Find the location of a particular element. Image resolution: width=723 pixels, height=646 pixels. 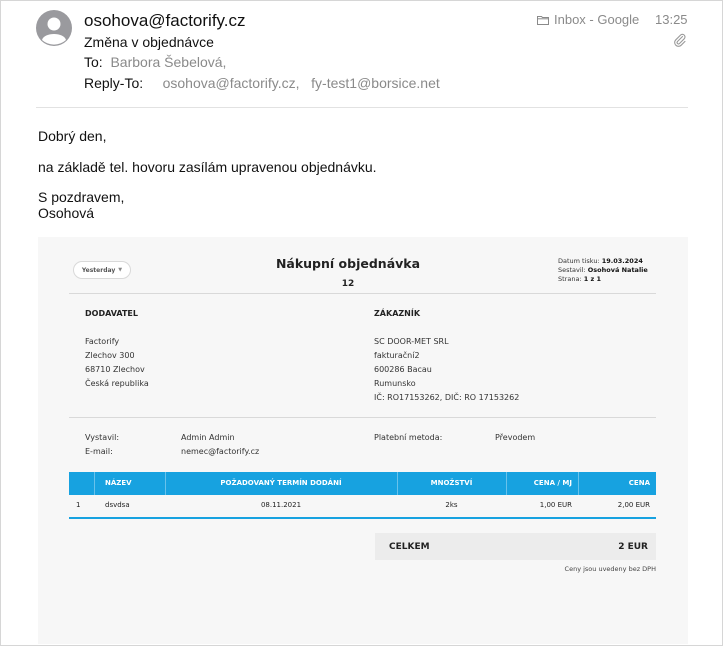

page-label: Strana: is located at coordinates (570, 279).